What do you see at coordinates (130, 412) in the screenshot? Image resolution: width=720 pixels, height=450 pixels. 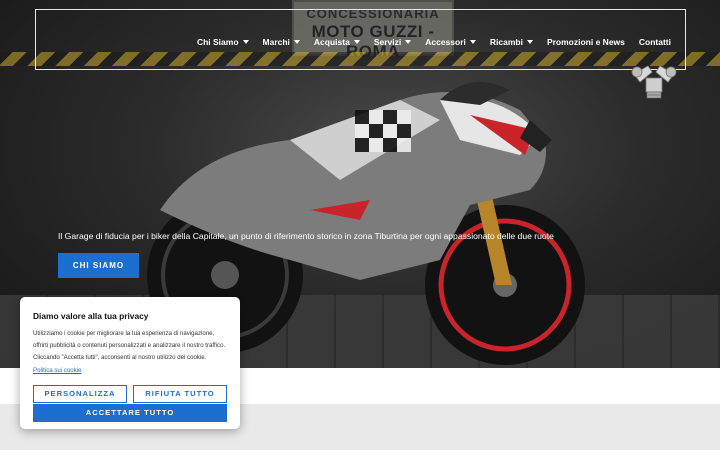 I see `accept-all-button: ACCETTARE TUTTO` at bounding box center [130, 412].